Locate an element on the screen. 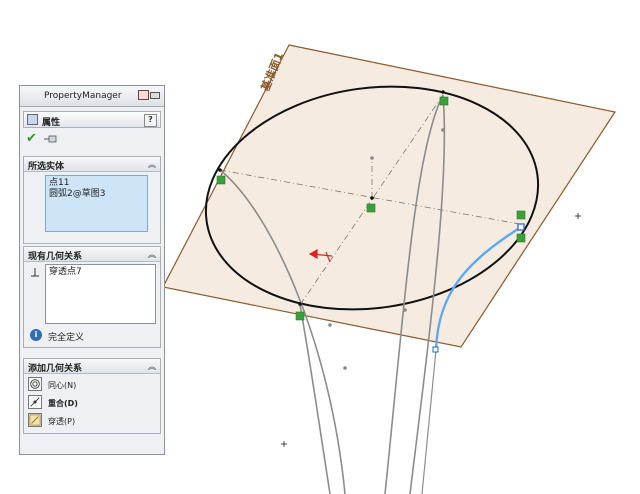 The image size is (640, 494). add-relation-label: 穿透(P) is located at coordinates (62, 421).